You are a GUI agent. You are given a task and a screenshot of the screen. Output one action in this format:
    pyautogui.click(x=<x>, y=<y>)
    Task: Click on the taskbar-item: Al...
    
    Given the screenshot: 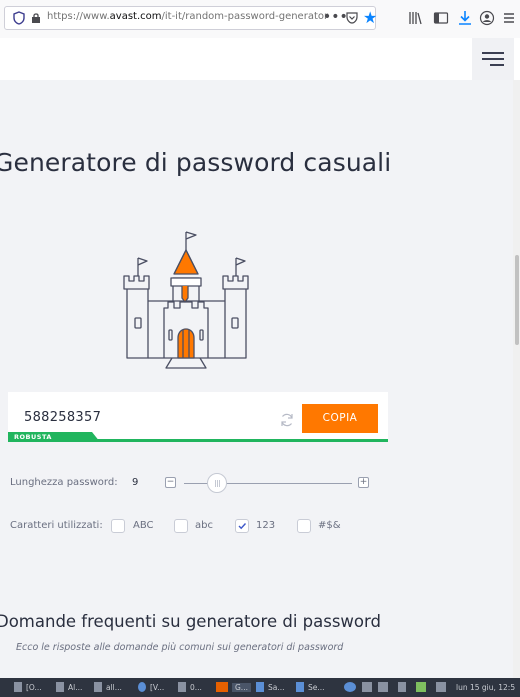 What is the action you would take?
    pyautogui.click(x=75, y=687)
    